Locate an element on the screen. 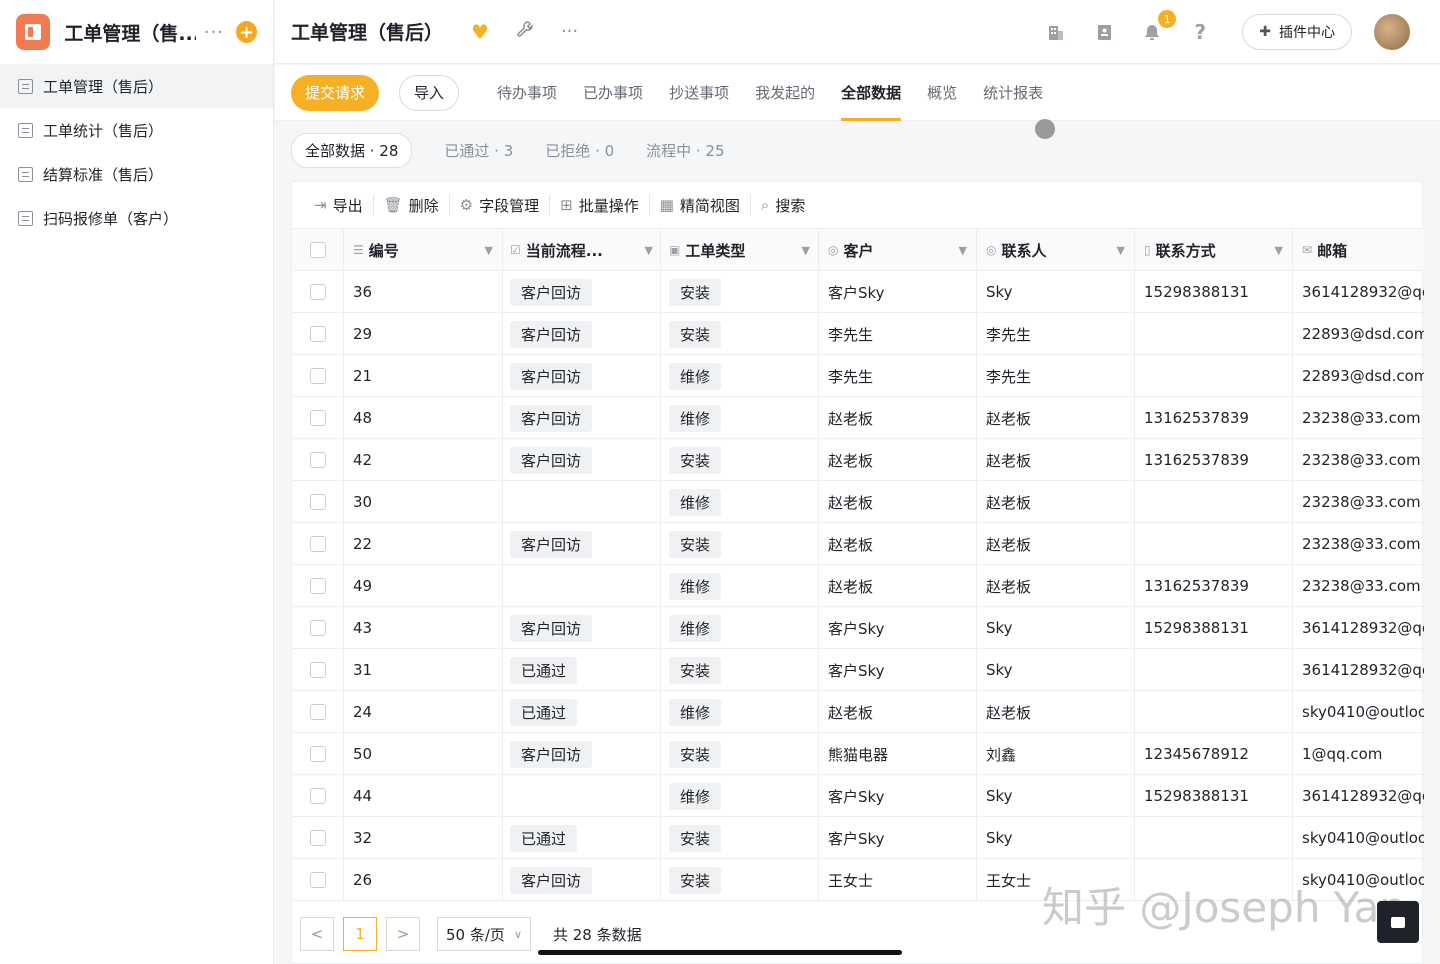 The height and width of the screenshot is (964, 1440). select-all-checkbox is located at coordinates (317, 250).